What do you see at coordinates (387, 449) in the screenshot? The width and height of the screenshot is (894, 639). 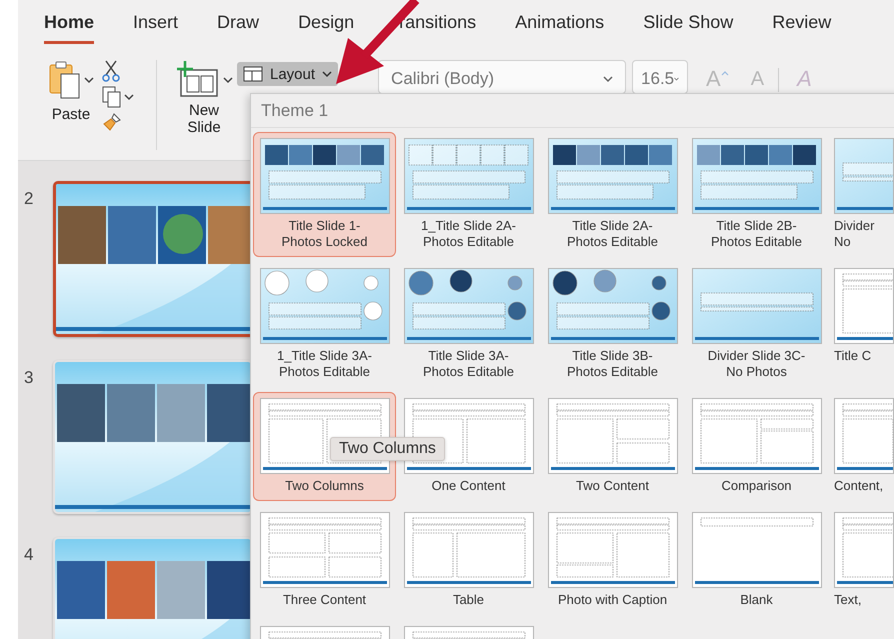 I see `tooltip: Two Columns` at bounding box center [387, 449].